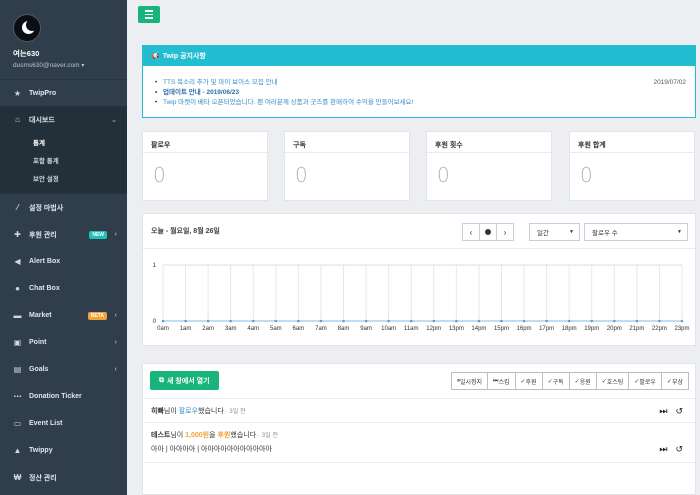  I want to click on sidebar-item-twippy: ▲ Twippy, so click(63, 450).